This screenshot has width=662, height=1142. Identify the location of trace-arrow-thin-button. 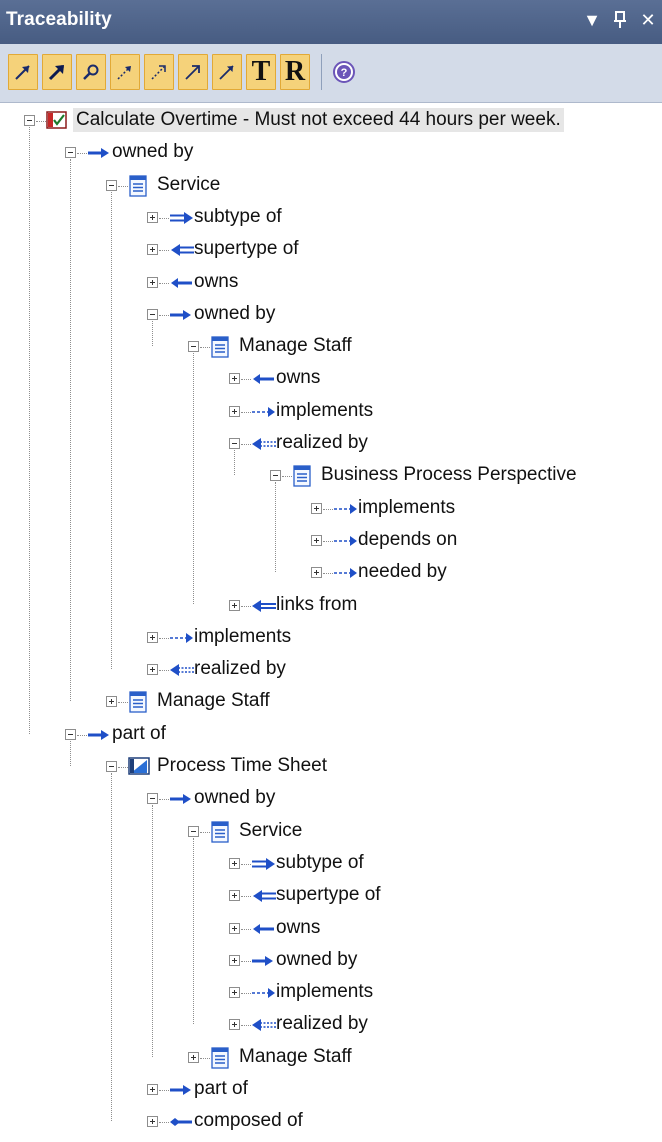
(193, 72).